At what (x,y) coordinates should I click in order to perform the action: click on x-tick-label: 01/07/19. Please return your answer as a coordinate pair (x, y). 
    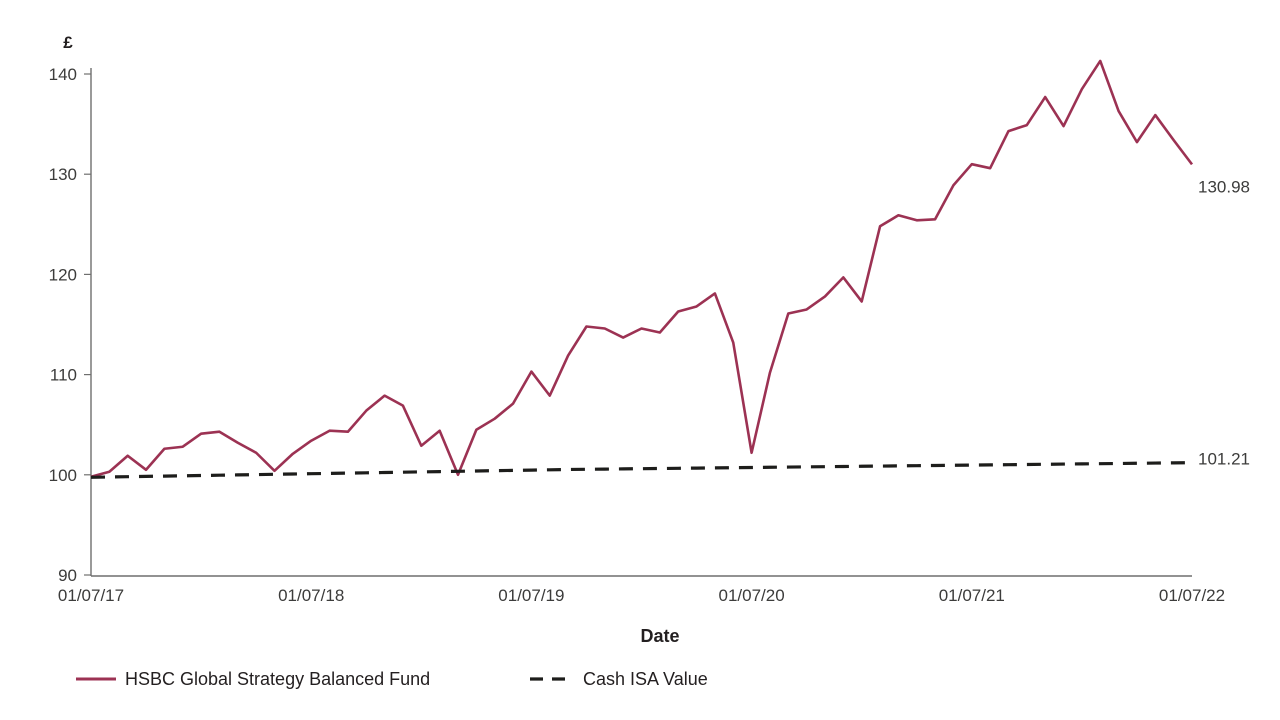
    Looking at the image, I should click on (531, 595).